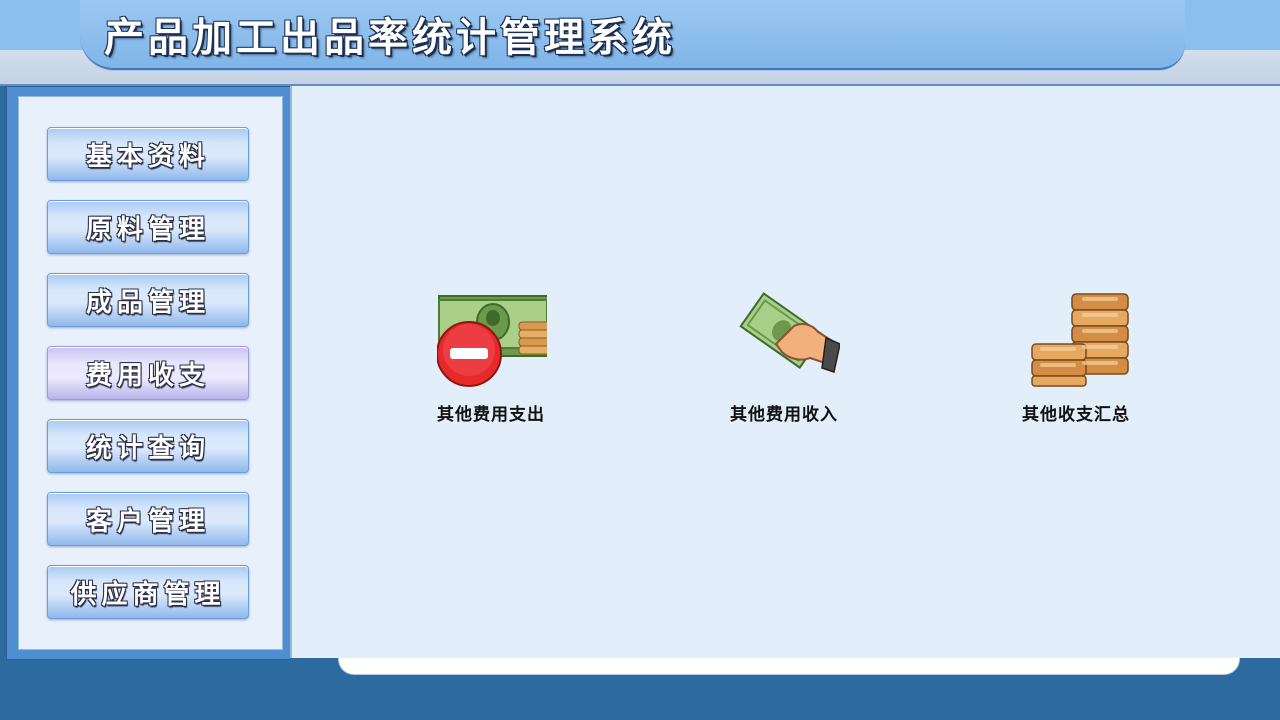 The width and height of the screenshot is (1280, 720). What do you see at coordinates (147, 375) in the screenshot?
I see `sidebar-item-label: 费用收支` at bounding box center [147, 375].